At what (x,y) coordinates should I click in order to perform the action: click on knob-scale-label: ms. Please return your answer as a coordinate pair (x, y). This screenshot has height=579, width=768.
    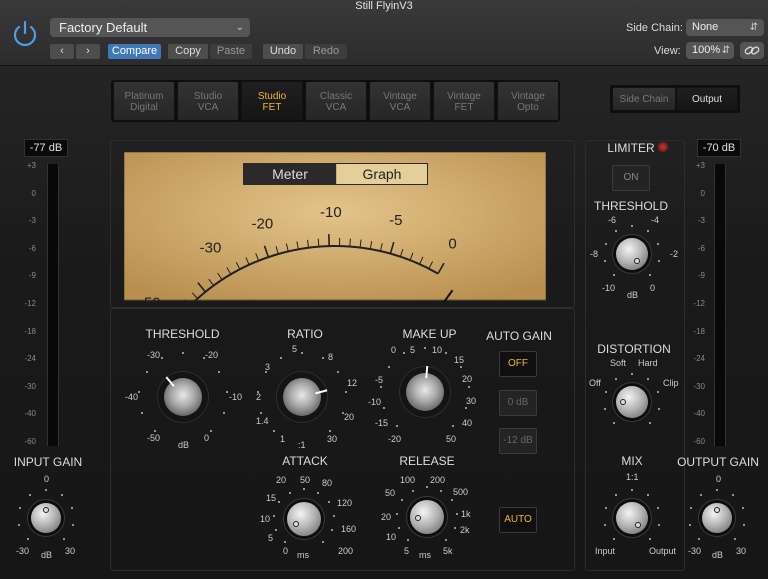
    Looking at the image, I should click on (303, 555).